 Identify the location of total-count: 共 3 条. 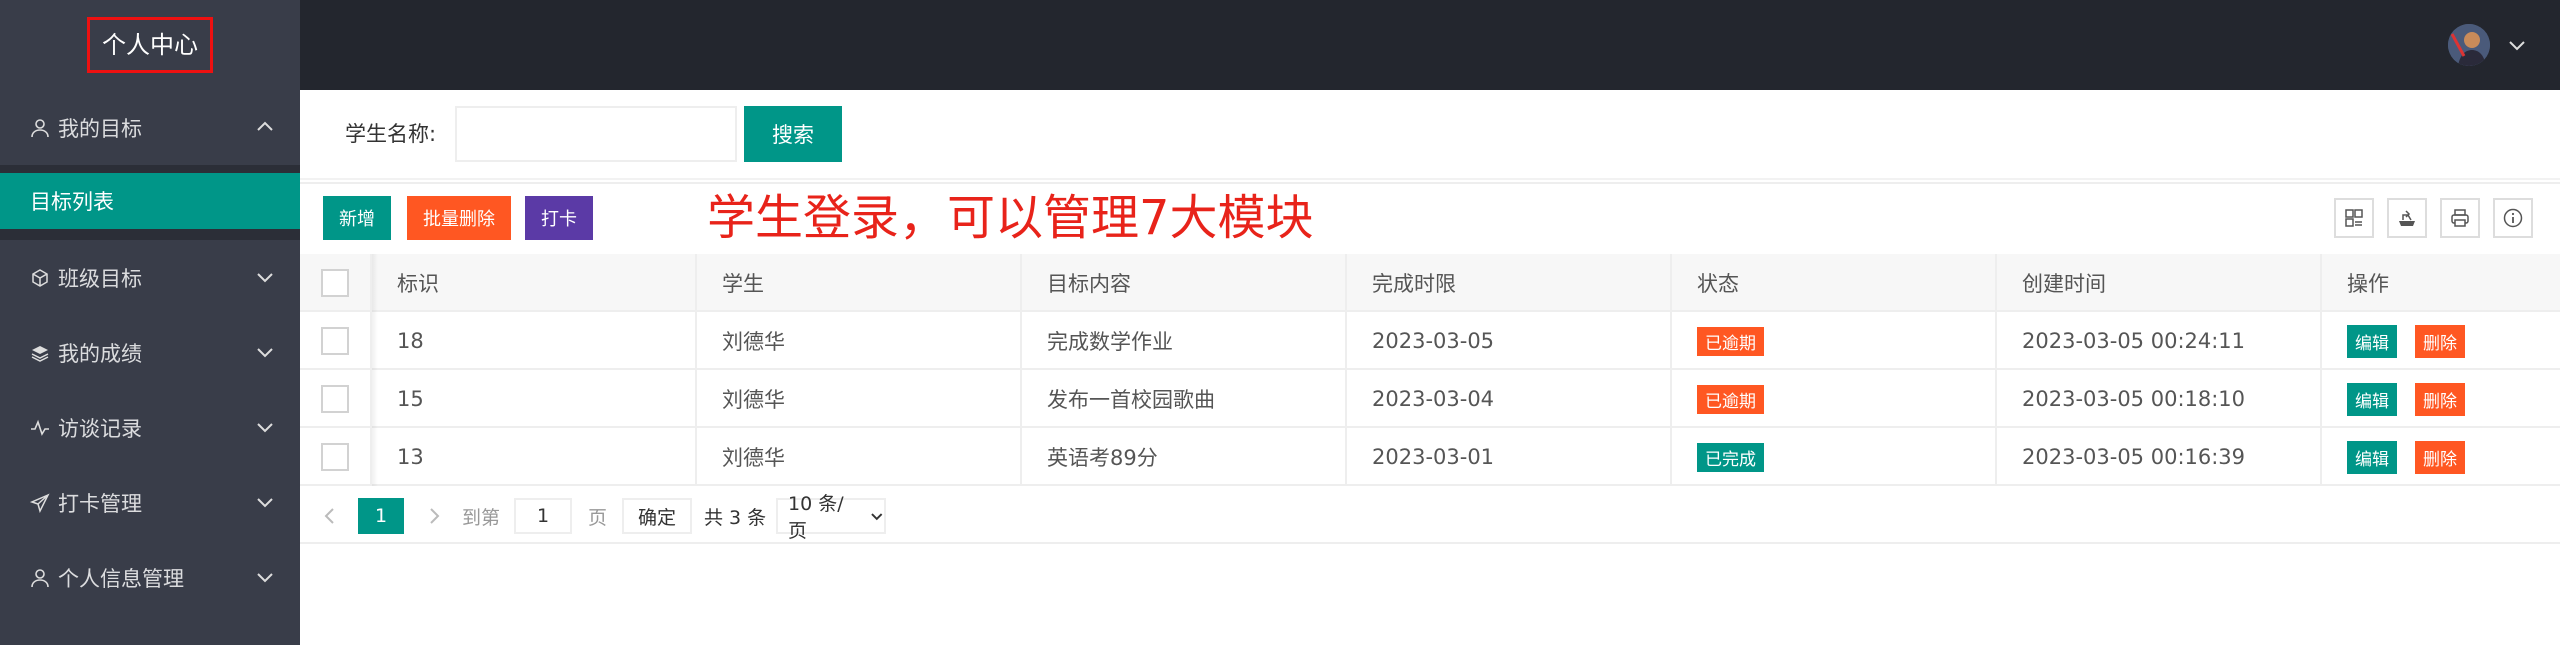
(735, 517).